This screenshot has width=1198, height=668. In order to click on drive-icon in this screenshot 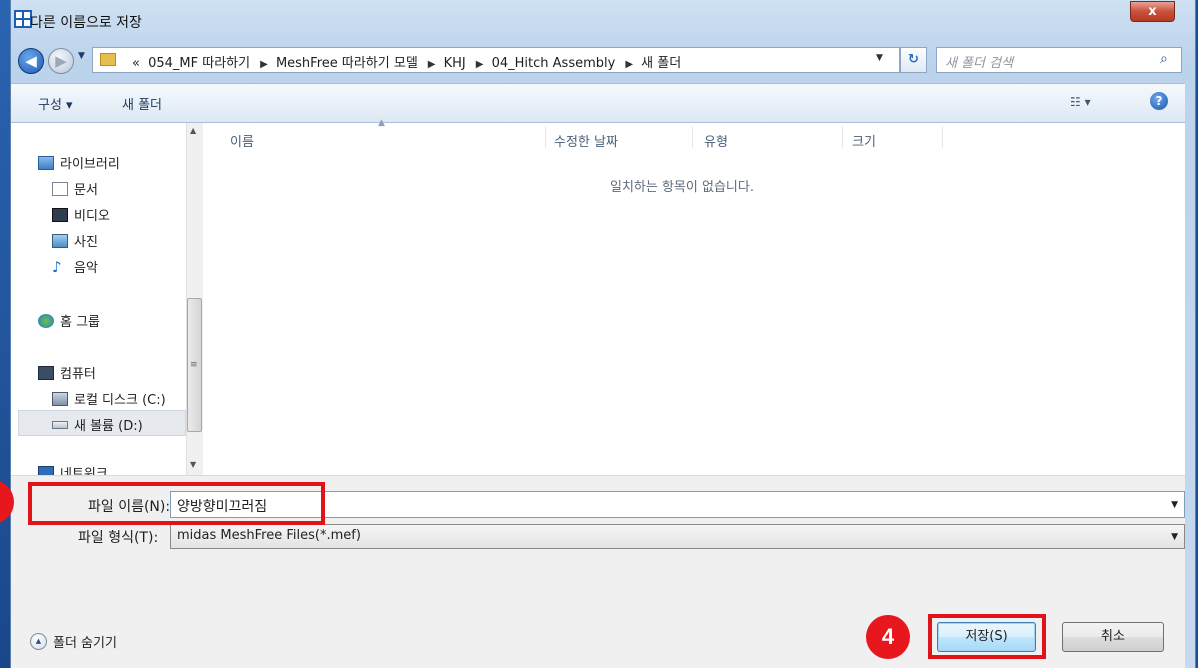, I will do `click(60, 424)`.